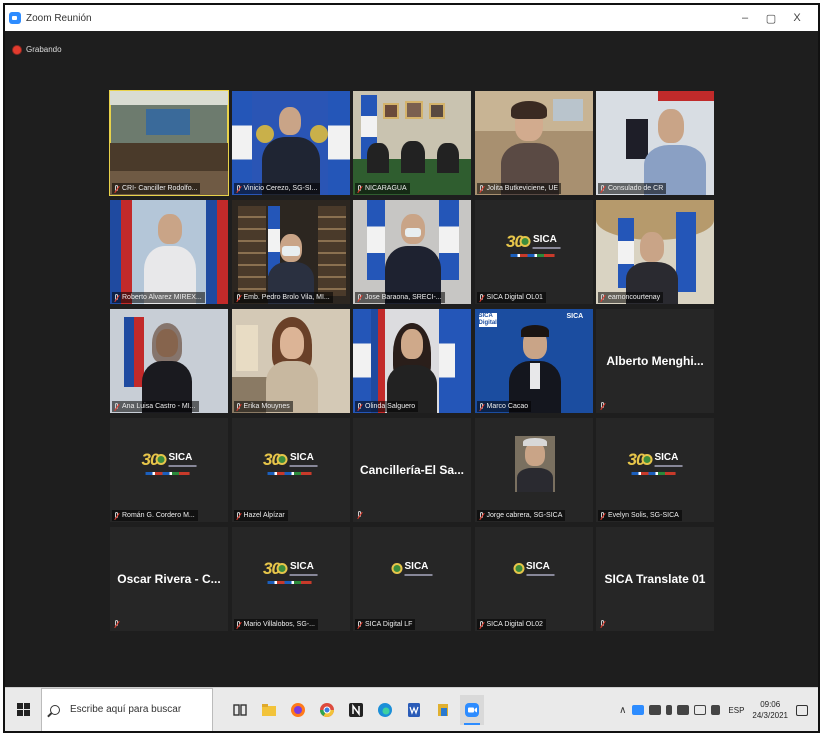  Describe the element at coordinates (533, 470) in the screenshot. I see `video-tile: Jorge cabrera, SG-SICA` at that location.